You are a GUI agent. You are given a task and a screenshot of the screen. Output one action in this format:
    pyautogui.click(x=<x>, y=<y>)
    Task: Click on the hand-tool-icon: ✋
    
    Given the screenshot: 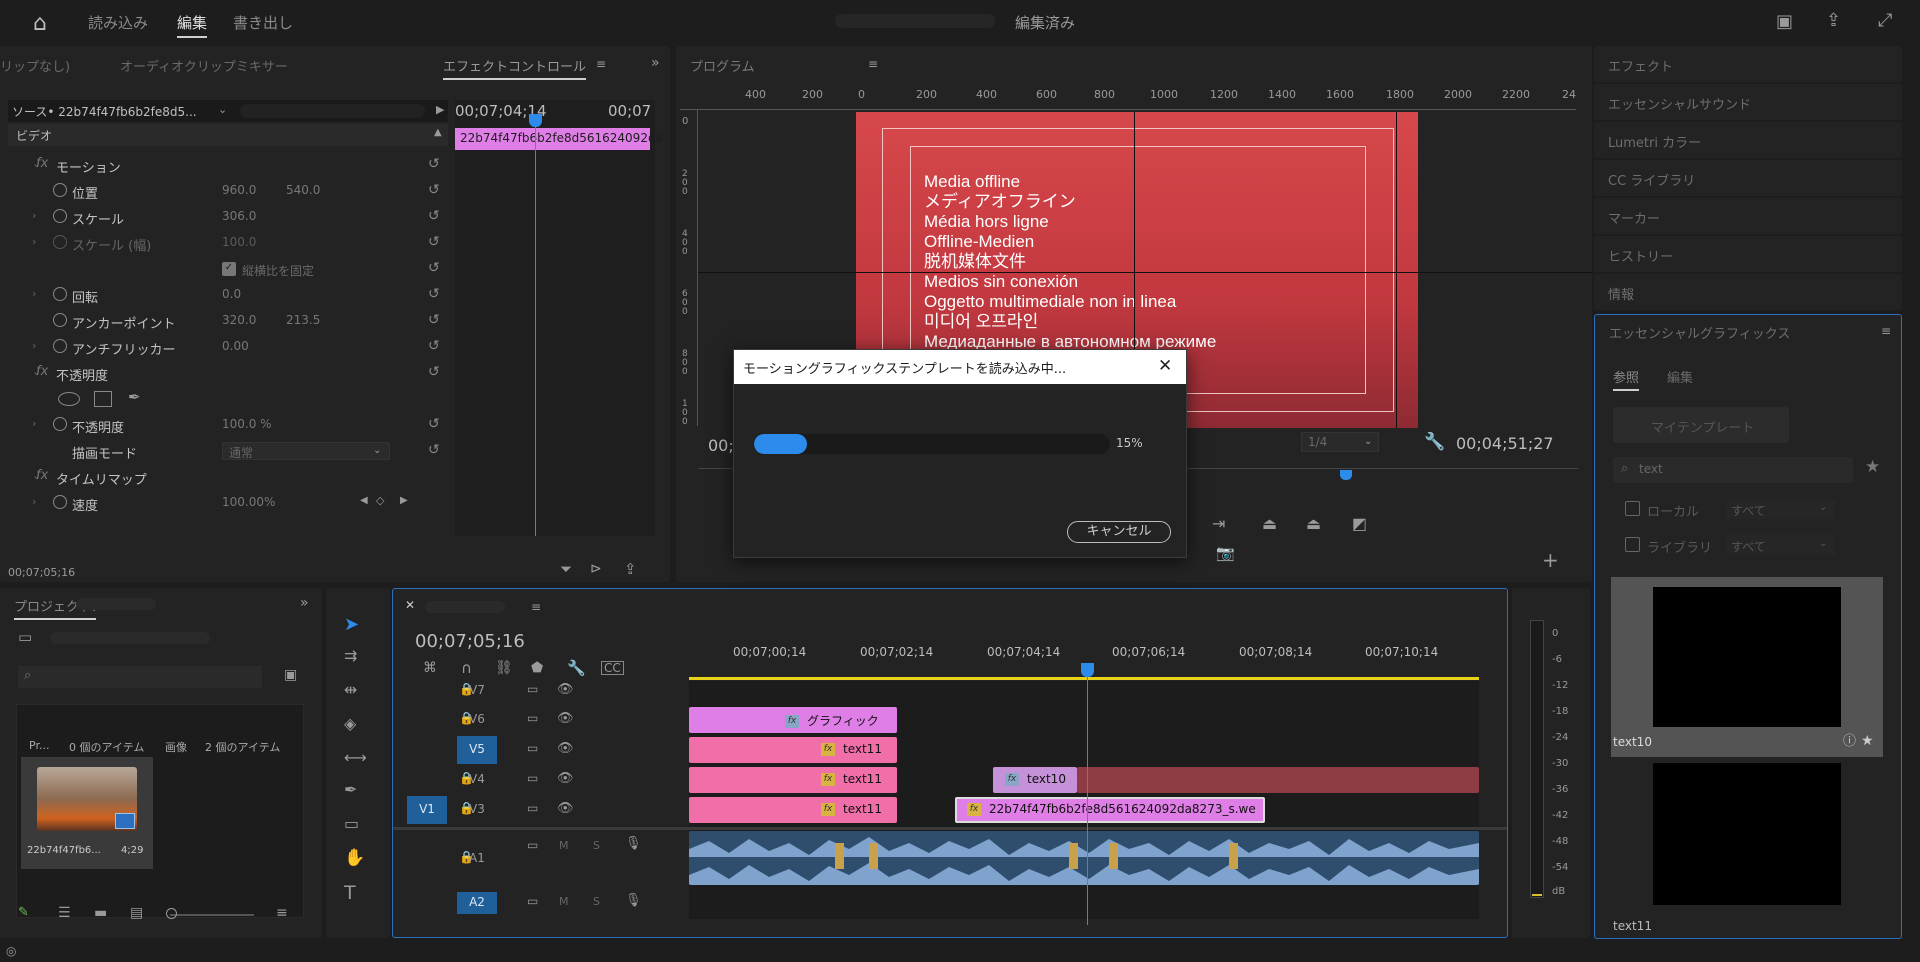 What is the action you would take?
    pyautogui.click(x=354, y=858)
    